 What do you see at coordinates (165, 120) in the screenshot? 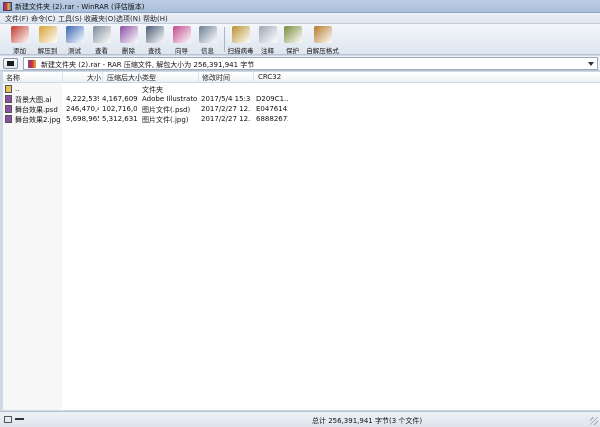
I see `row-type: 图片文件(.jpg)` at bounding box center [165, 120].